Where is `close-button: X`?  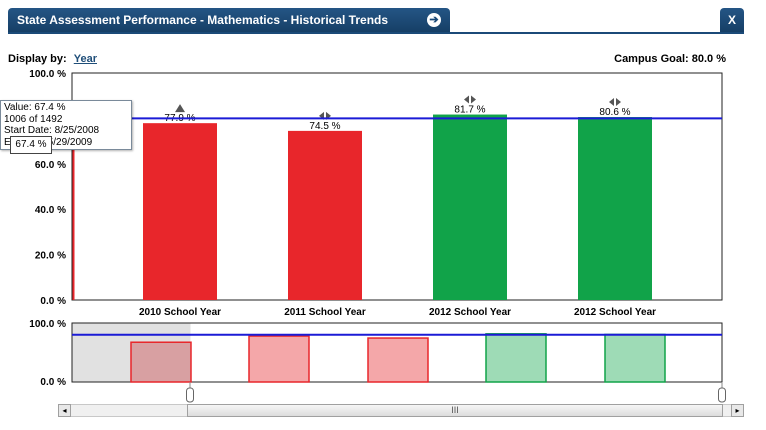 close-button: X is located at coordinates (732, 20).